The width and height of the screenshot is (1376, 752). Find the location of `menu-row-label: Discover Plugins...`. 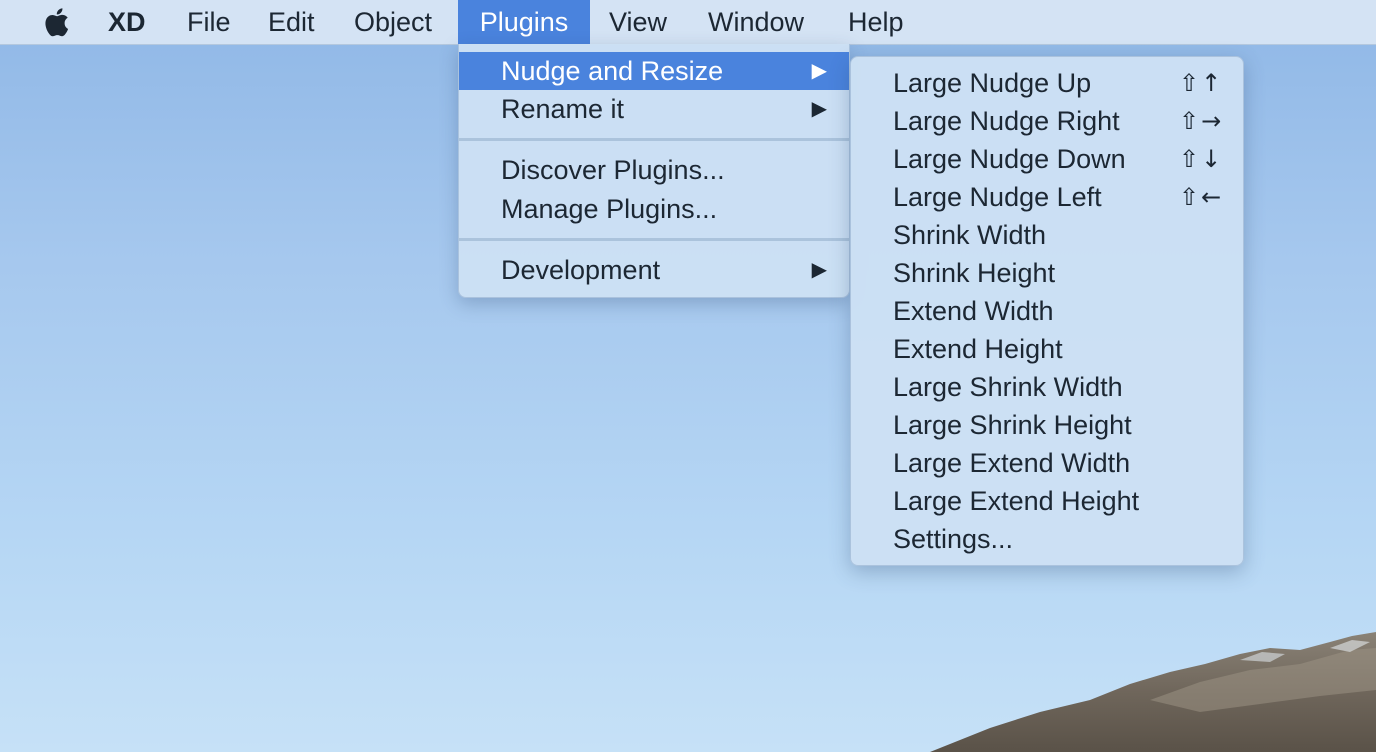

menu-row-label: Discover Plugins... is located at coordinates (613, 170).